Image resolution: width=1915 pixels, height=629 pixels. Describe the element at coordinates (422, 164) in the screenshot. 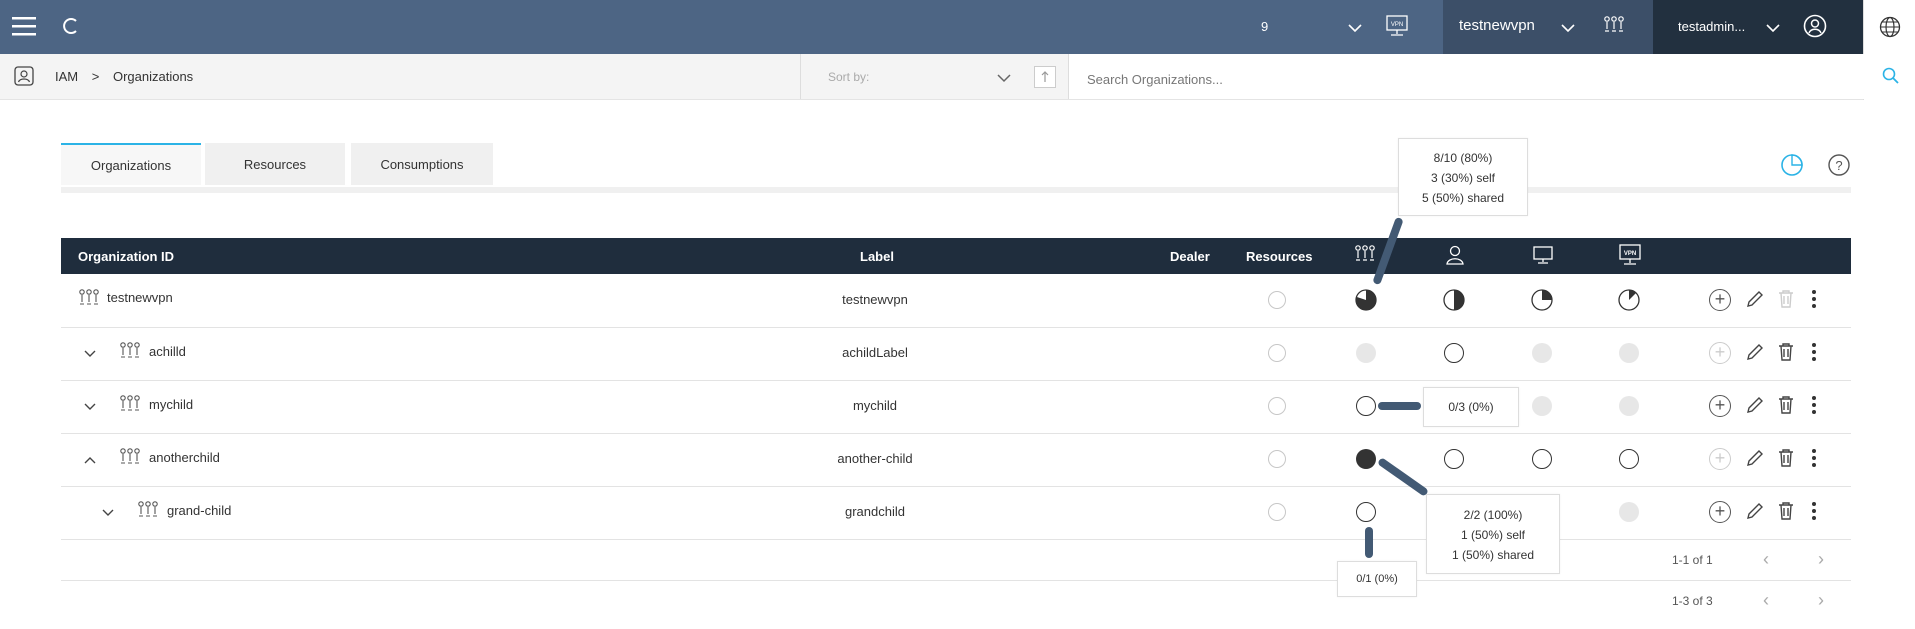

I see `tab-consumptions: Consumptions` at that location.